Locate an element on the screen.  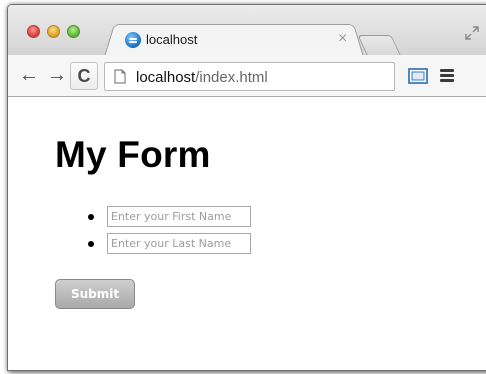
zoom-window-button is located at coordinates (73, 31).